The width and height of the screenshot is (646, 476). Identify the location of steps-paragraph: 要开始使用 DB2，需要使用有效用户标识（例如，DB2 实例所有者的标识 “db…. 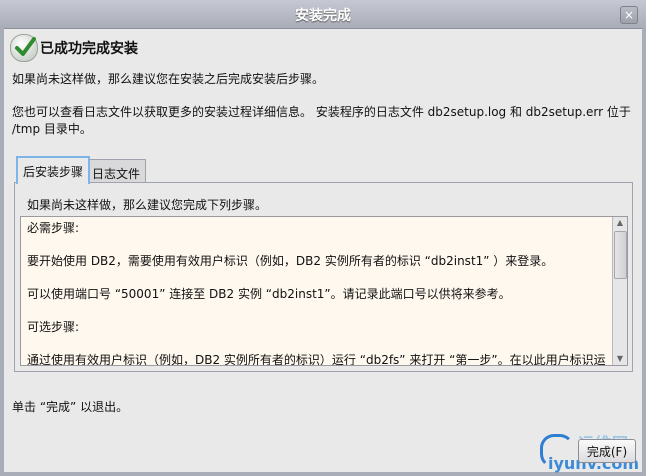
(290, 261).